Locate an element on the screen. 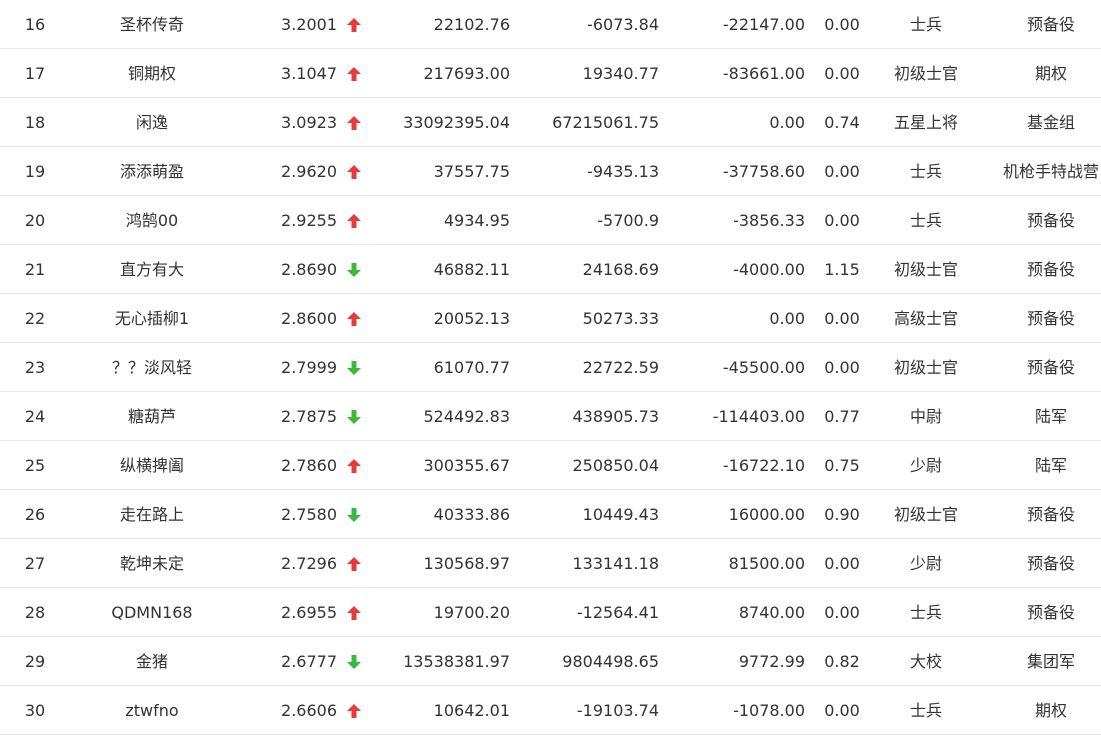 The width and height of the screenshot is (1101, 736). score-cell: 2.7860 is located at coordinates (309, 465).